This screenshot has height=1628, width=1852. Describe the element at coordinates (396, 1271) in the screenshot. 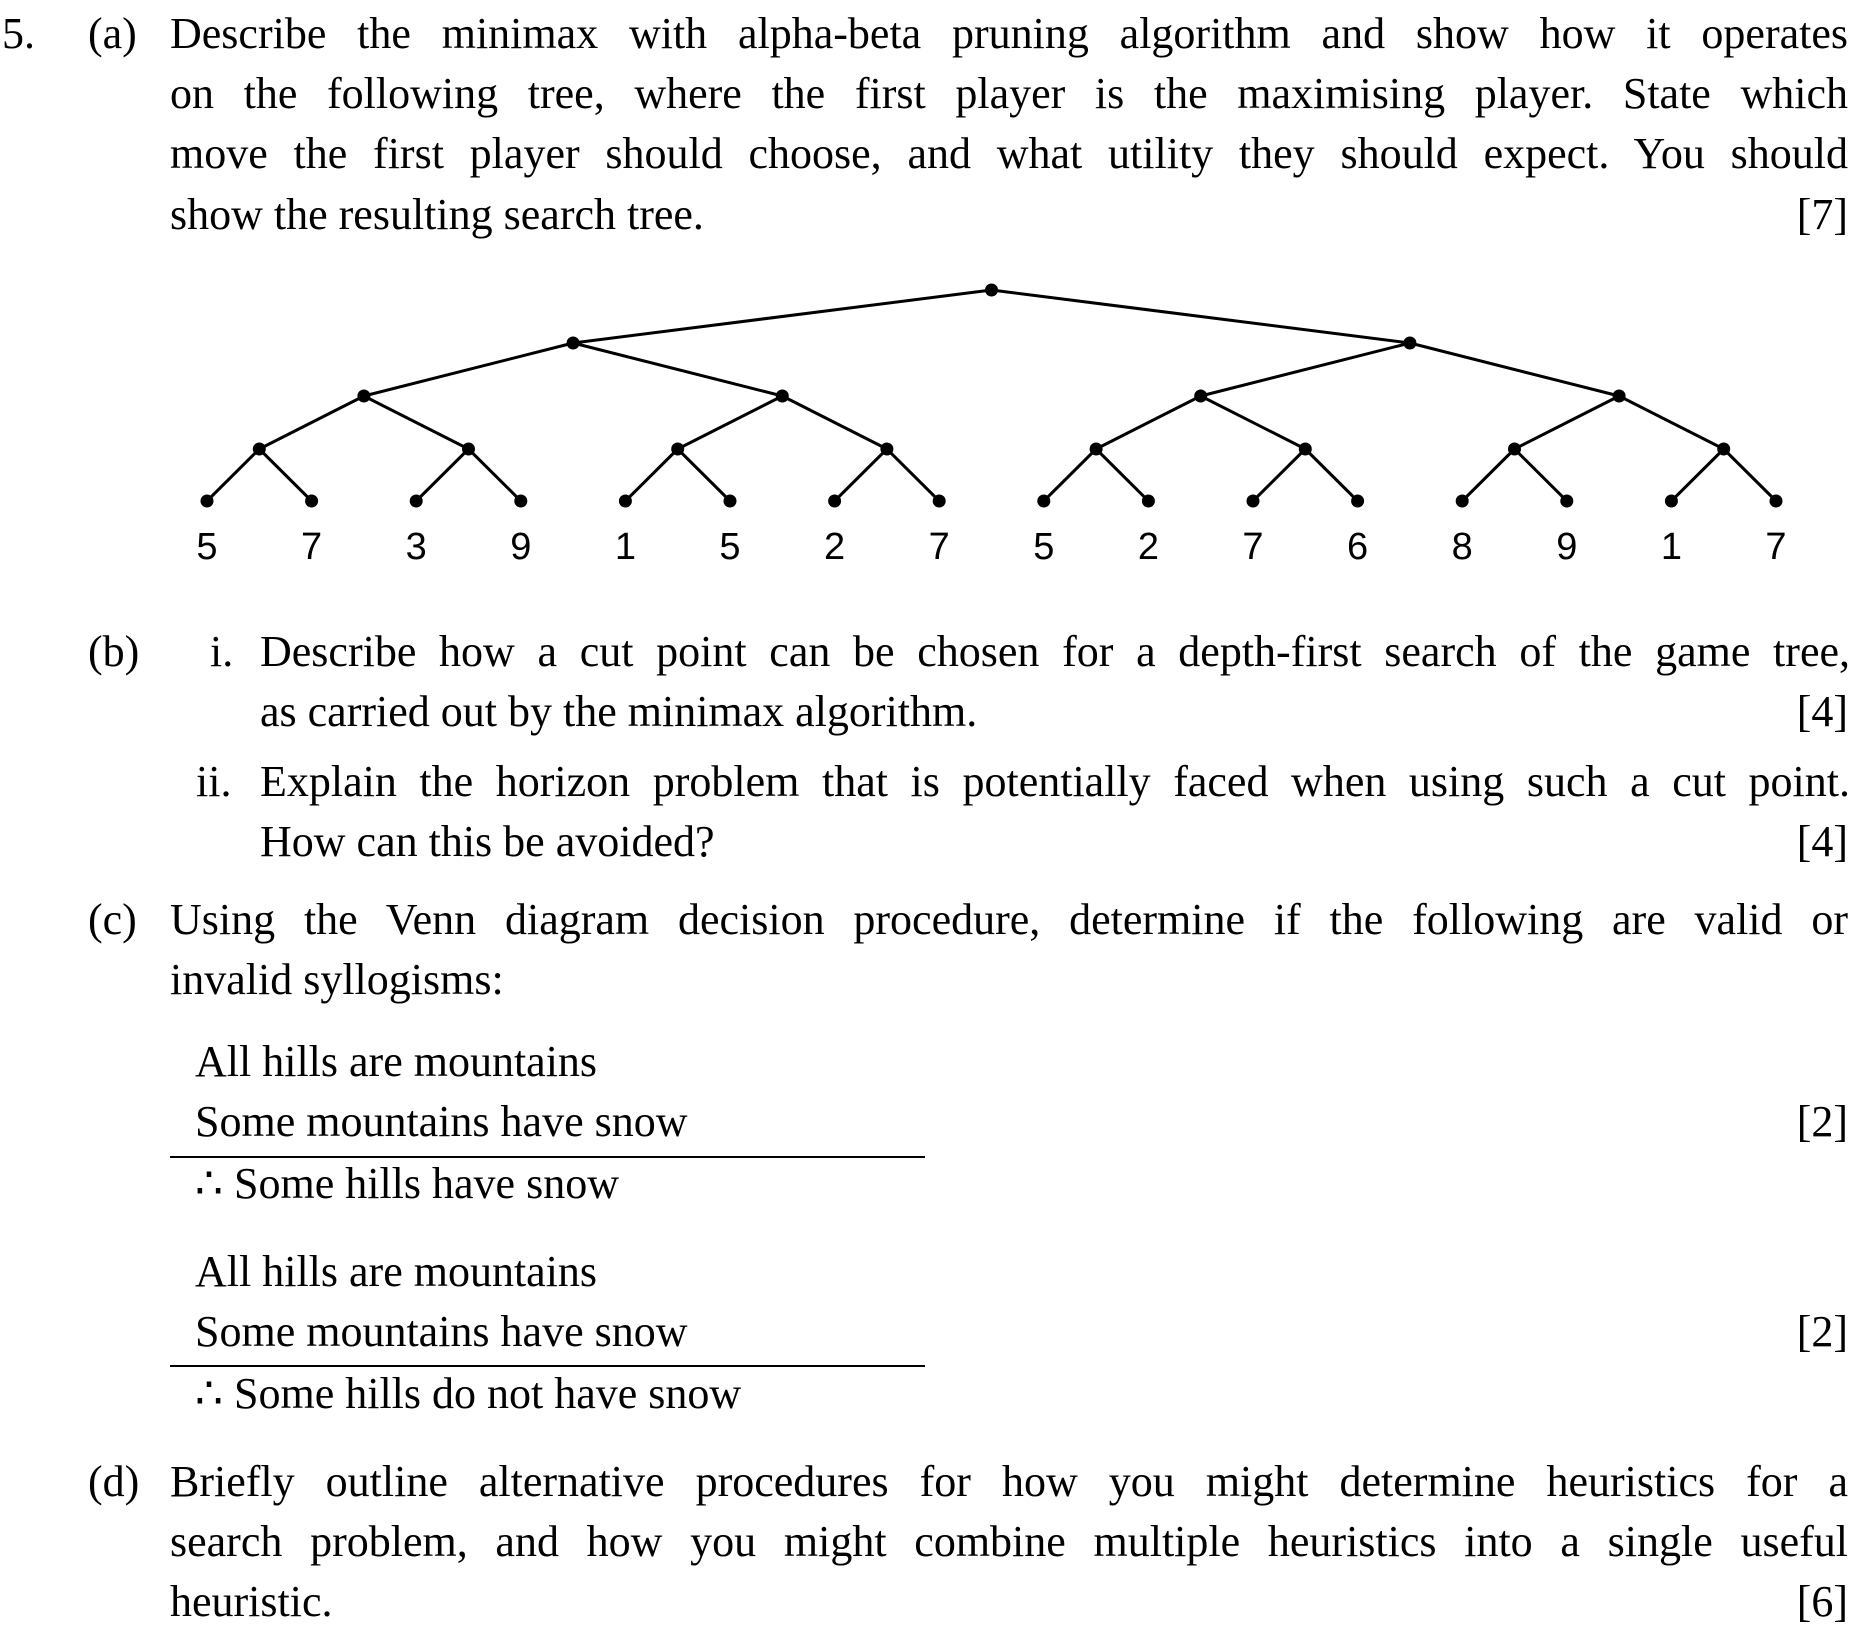

I see `syllogism-2-premise-1: All hills are mountains` at that location.